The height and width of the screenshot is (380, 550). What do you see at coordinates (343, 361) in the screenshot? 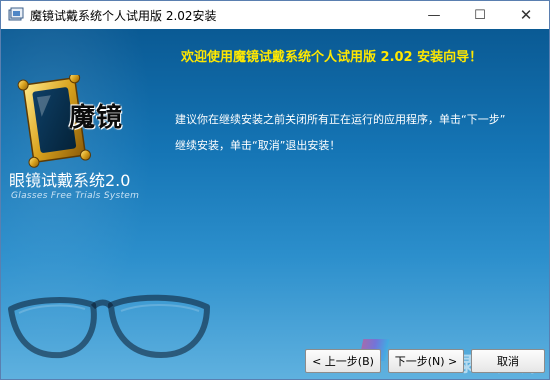
I see `back-button: < 上一步(B)` at bounding box center [343, 361].